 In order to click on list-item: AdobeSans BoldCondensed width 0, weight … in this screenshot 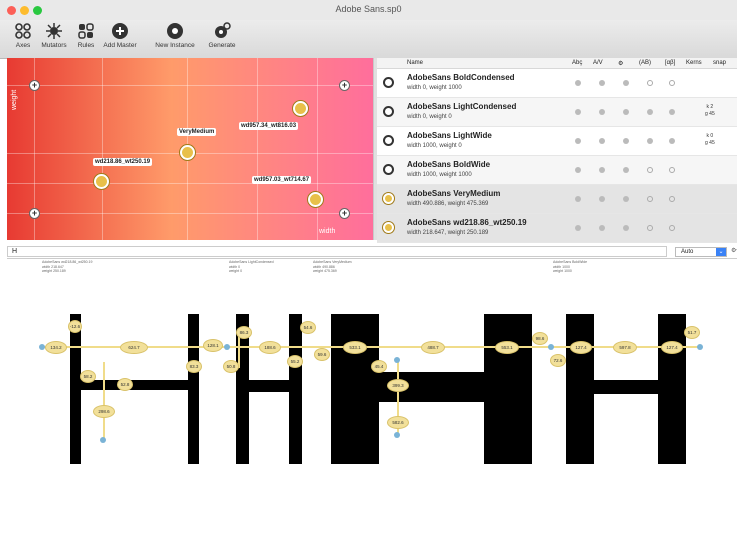, I will do `click(557, 83)`.